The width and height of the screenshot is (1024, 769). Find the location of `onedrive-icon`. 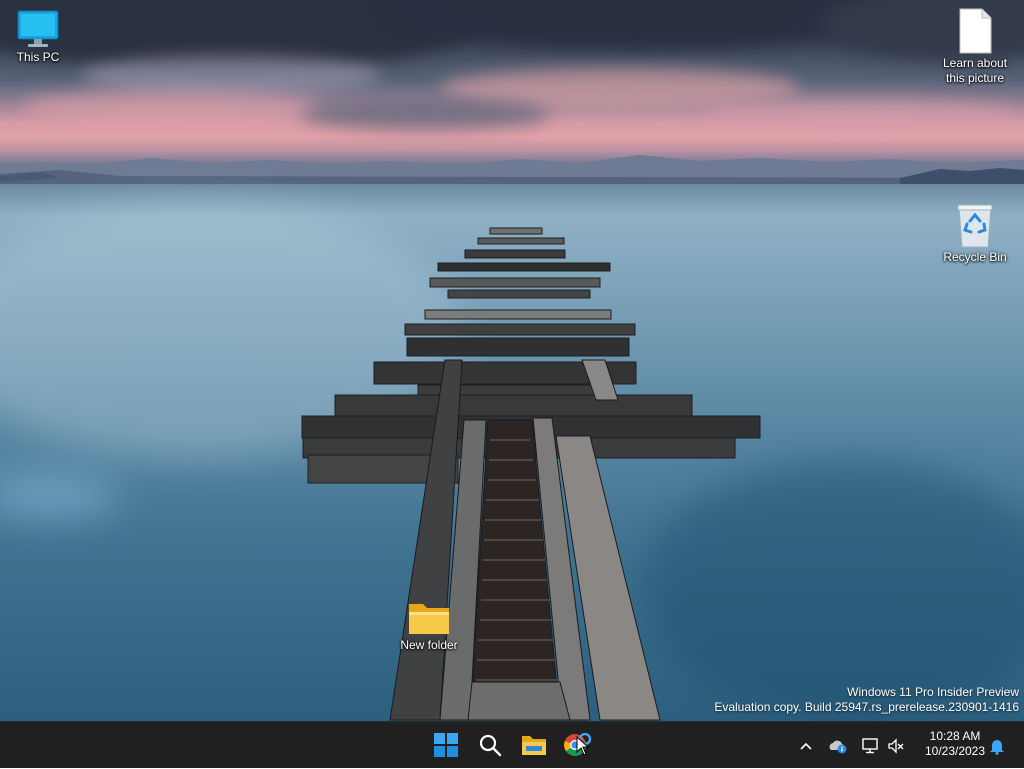

onedrive-icon is located at coordinates (838, 746).